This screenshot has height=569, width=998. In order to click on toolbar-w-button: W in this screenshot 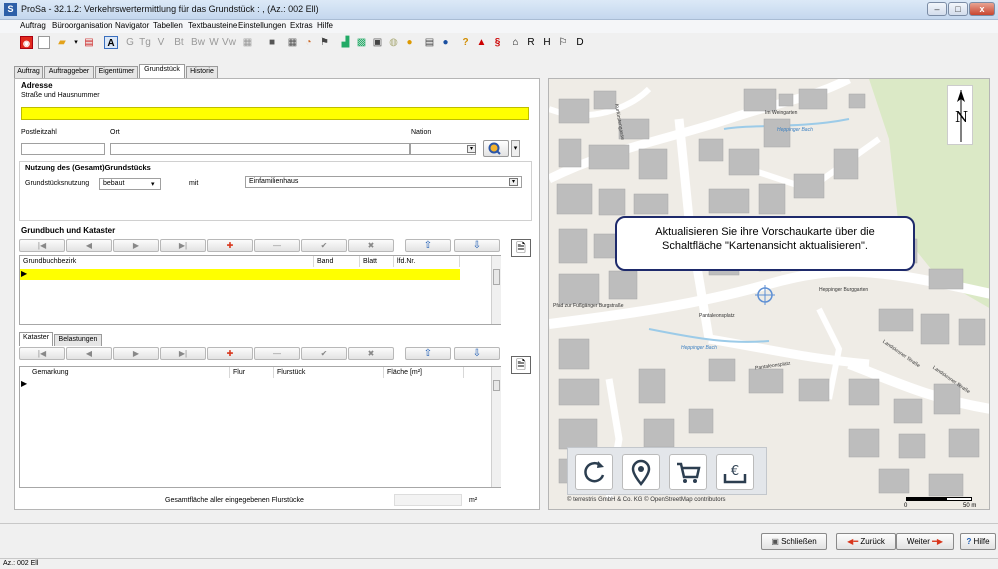, I will do `click(214, 42)`.